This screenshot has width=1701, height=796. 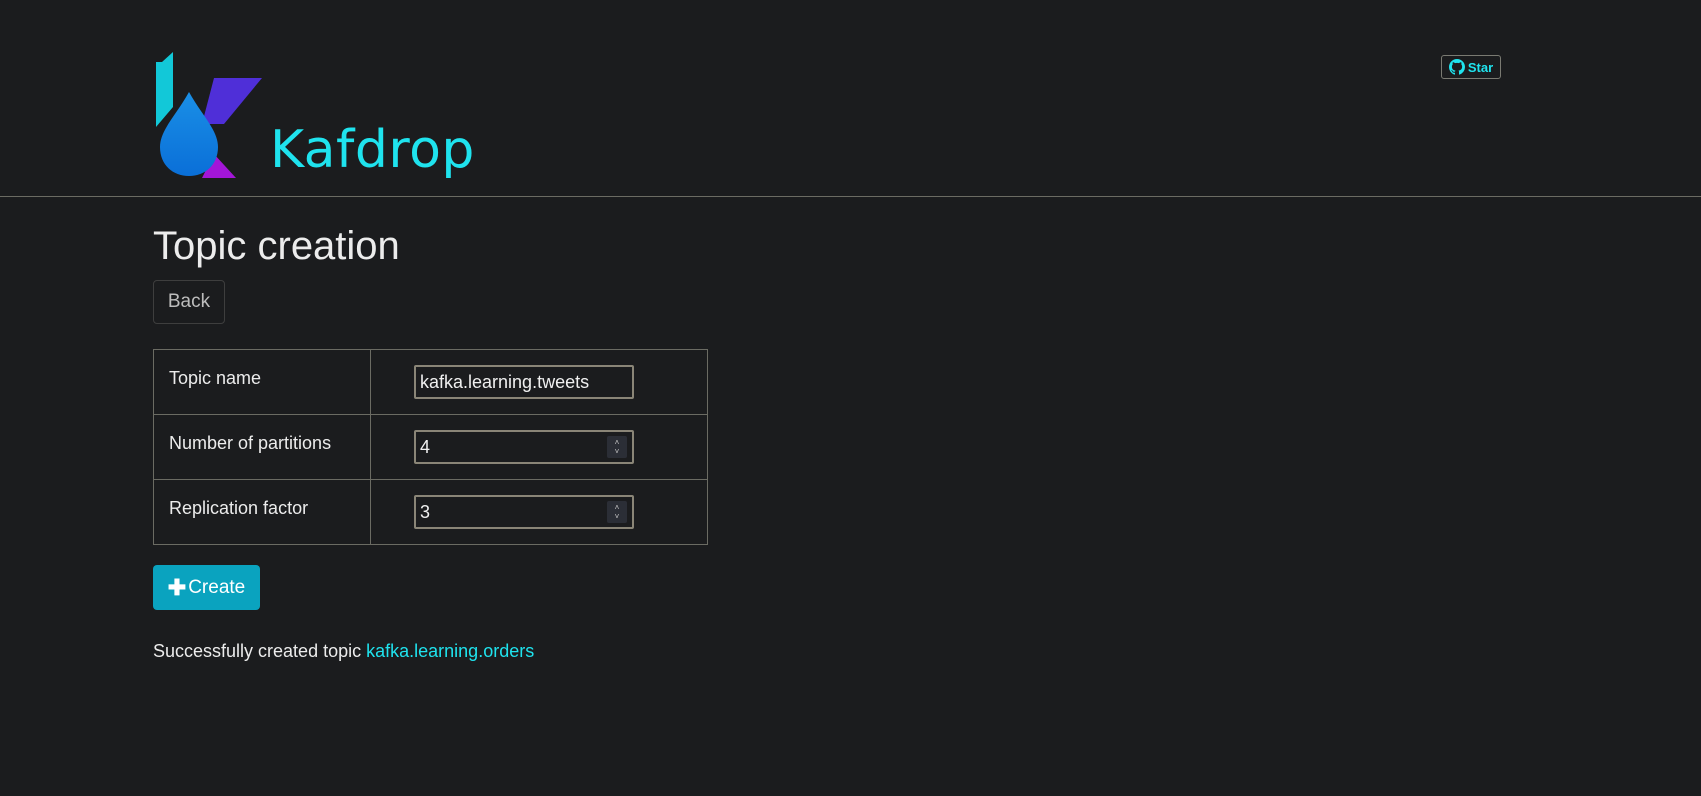 I want to click on replication-stepper: ˄ ˅, so click(x=617, y=512).